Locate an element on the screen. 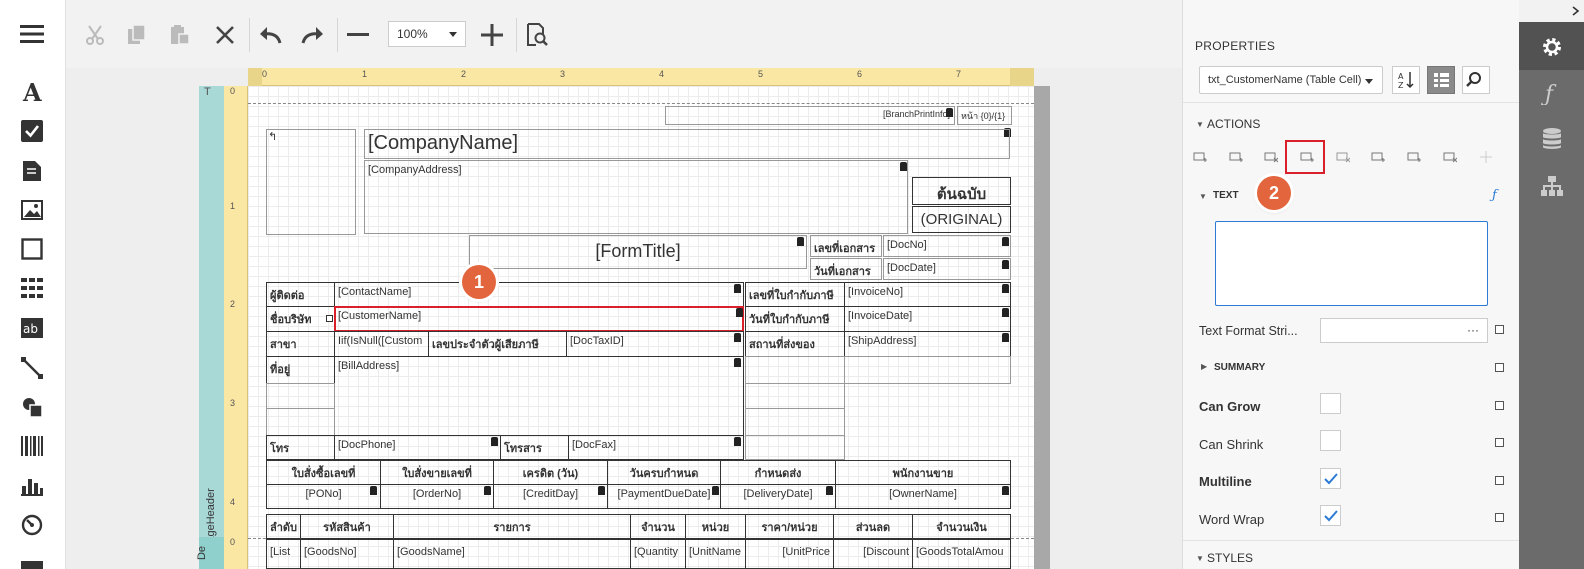 The height and width of the screenshot is (569, 1584). sparkline-tool-icon is located at coordinates (32, 559).